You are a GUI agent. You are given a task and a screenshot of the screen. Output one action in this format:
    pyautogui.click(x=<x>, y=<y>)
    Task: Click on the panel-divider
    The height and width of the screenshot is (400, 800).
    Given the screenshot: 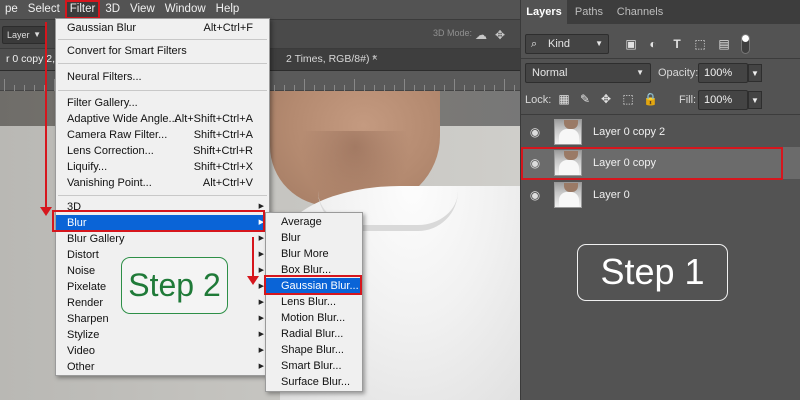 What is the action you would take?
    pyautogui.click(x=660, y=58)
    